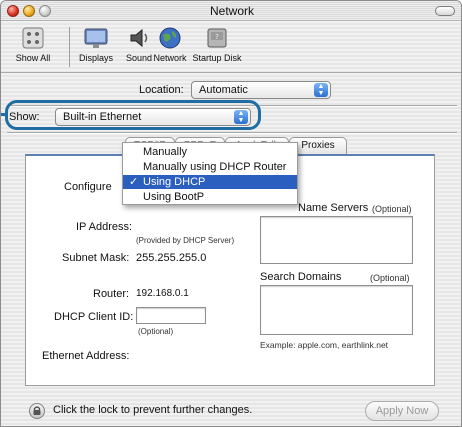 Image resolution: width=462 pixels, height=427 pixels. What do you see at coordinates (223, 90) in the screenshot?
I see `location-value: Automatic` at bounding box center [223, 90].